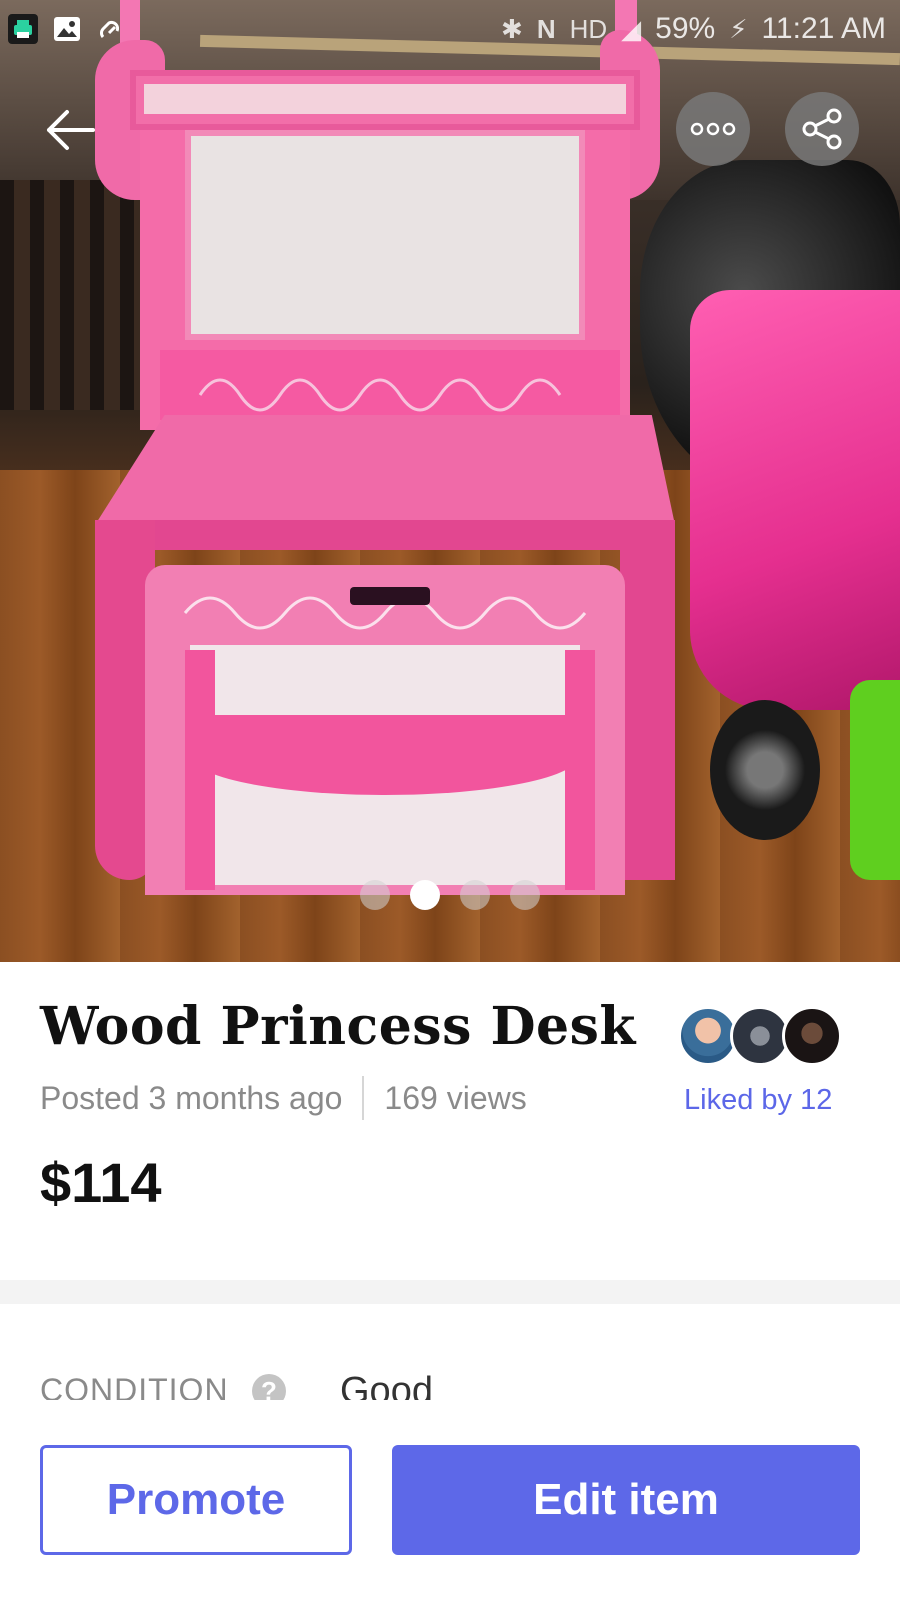  What do you see at coordinates (647, 700) in the screenshot?
I see `desk-side-right` at bounding box center [647, 700].